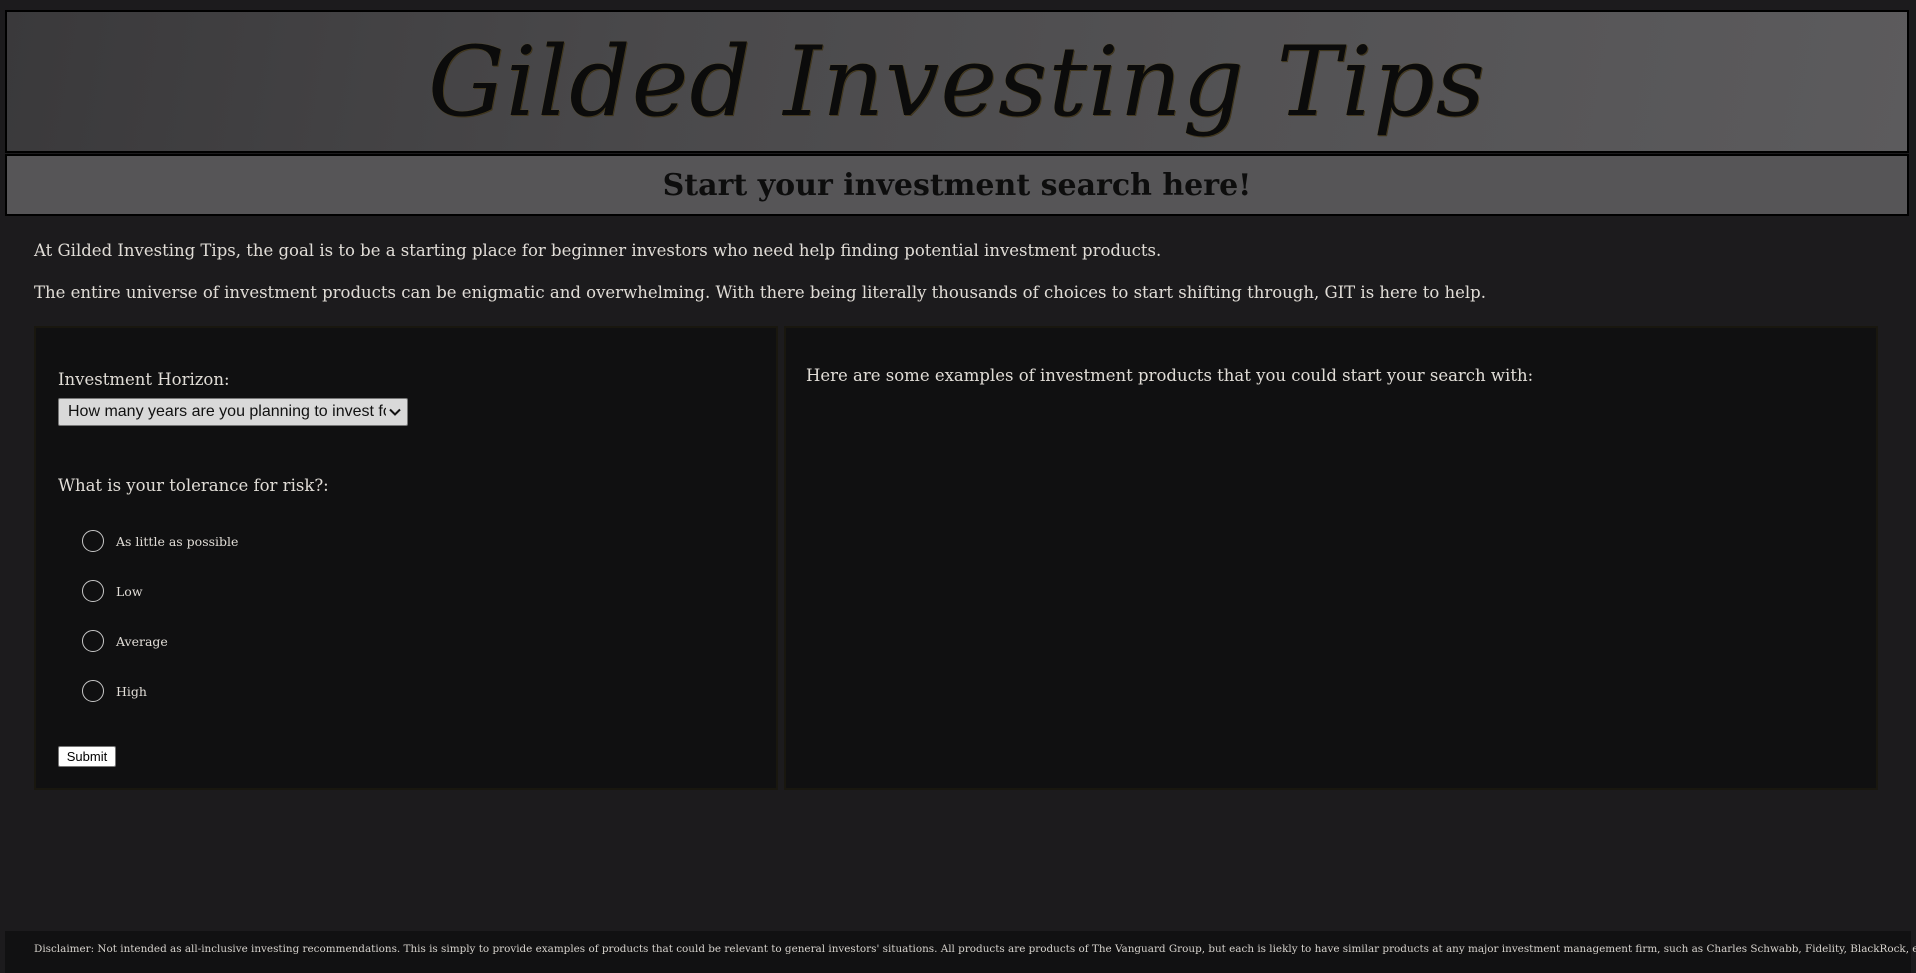 This screenshot has width=1916, height=973. Describe the element at coordinates (87, 756) in the screenshot. I see `submit-button: Submit` at that location.